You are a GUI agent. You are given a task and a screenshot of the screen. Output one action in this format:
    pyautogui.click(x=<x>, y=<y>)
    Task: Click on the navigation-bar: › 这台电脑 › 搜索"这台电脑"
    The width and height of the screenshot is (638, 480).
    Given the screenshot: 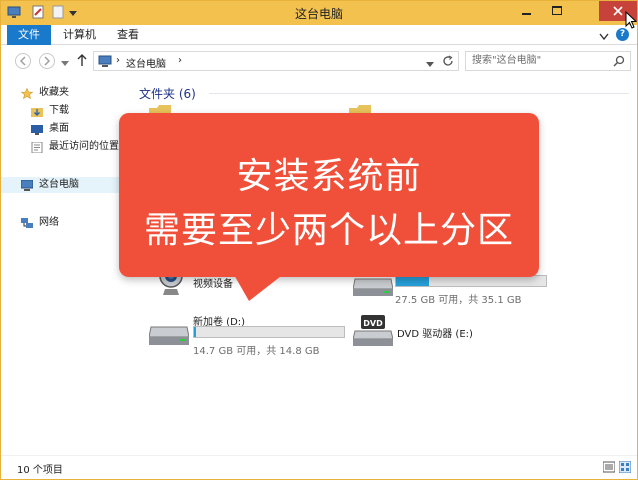 What is the action you would take?
    pyautogui.click(x=319, y=61)
    